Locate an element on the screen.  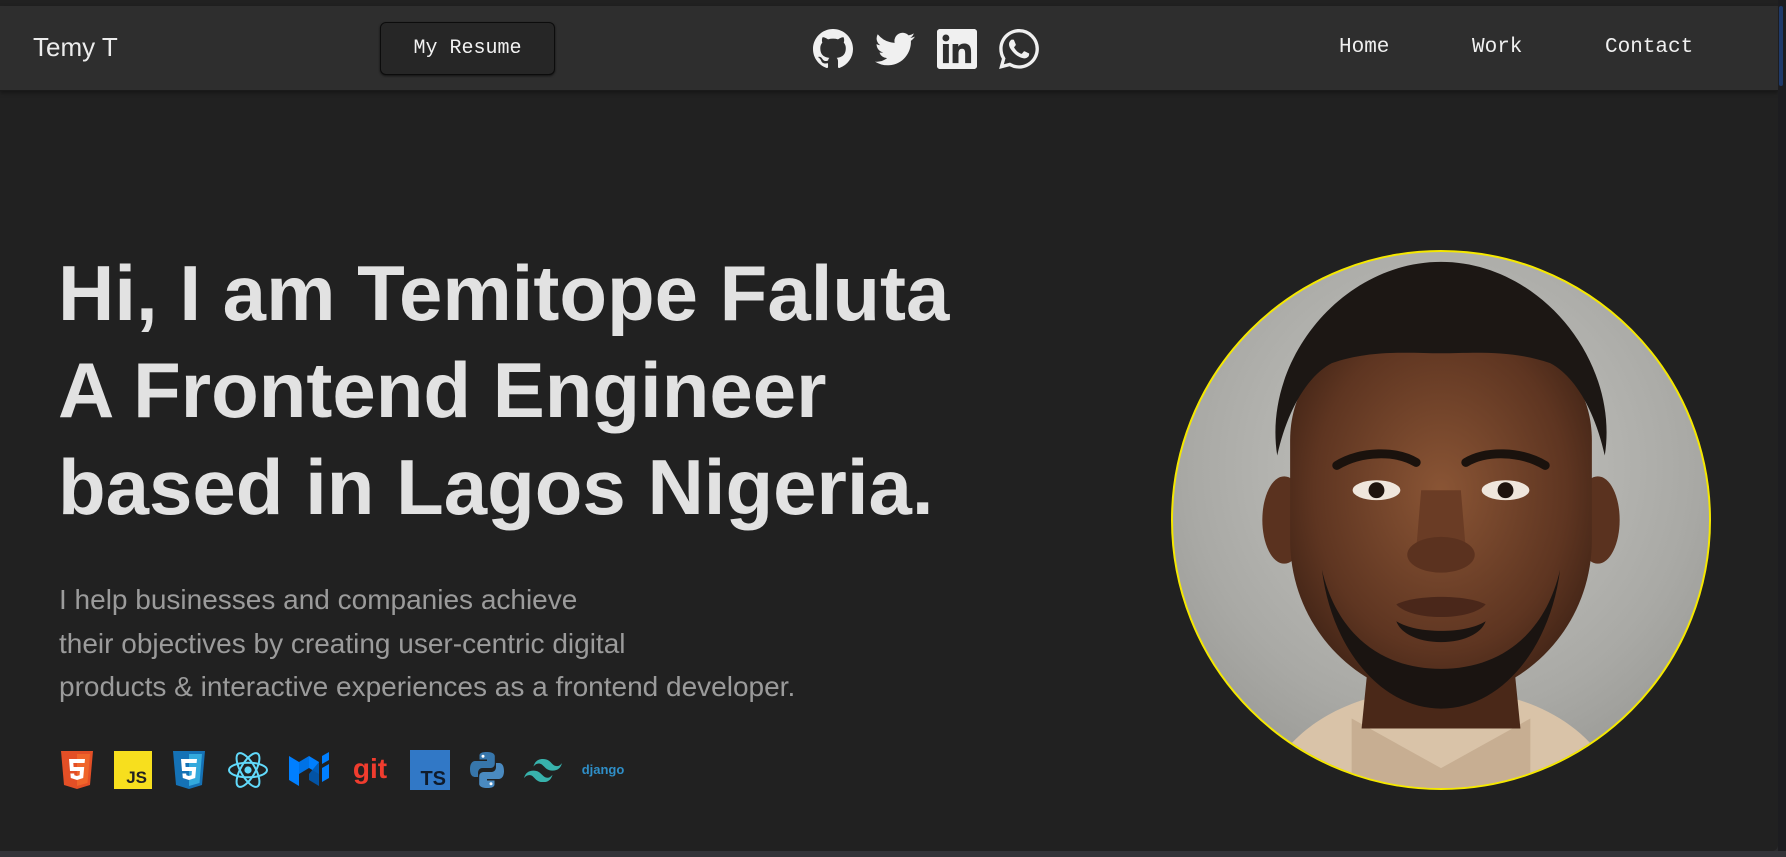
hero-title-line: based in Lagos Nigeria. is located at coordinates (496, 487).